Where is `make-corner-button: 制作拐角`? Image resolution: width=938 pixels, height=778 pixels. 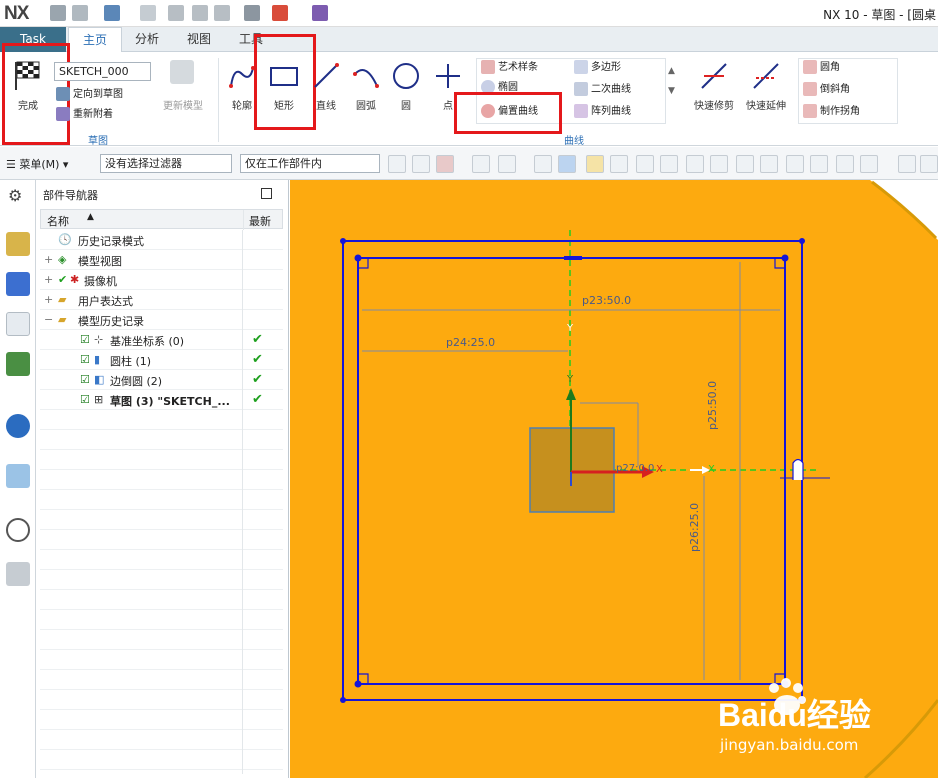 make-corner-button: 制作拐角 is located at coordinates (831, 112).